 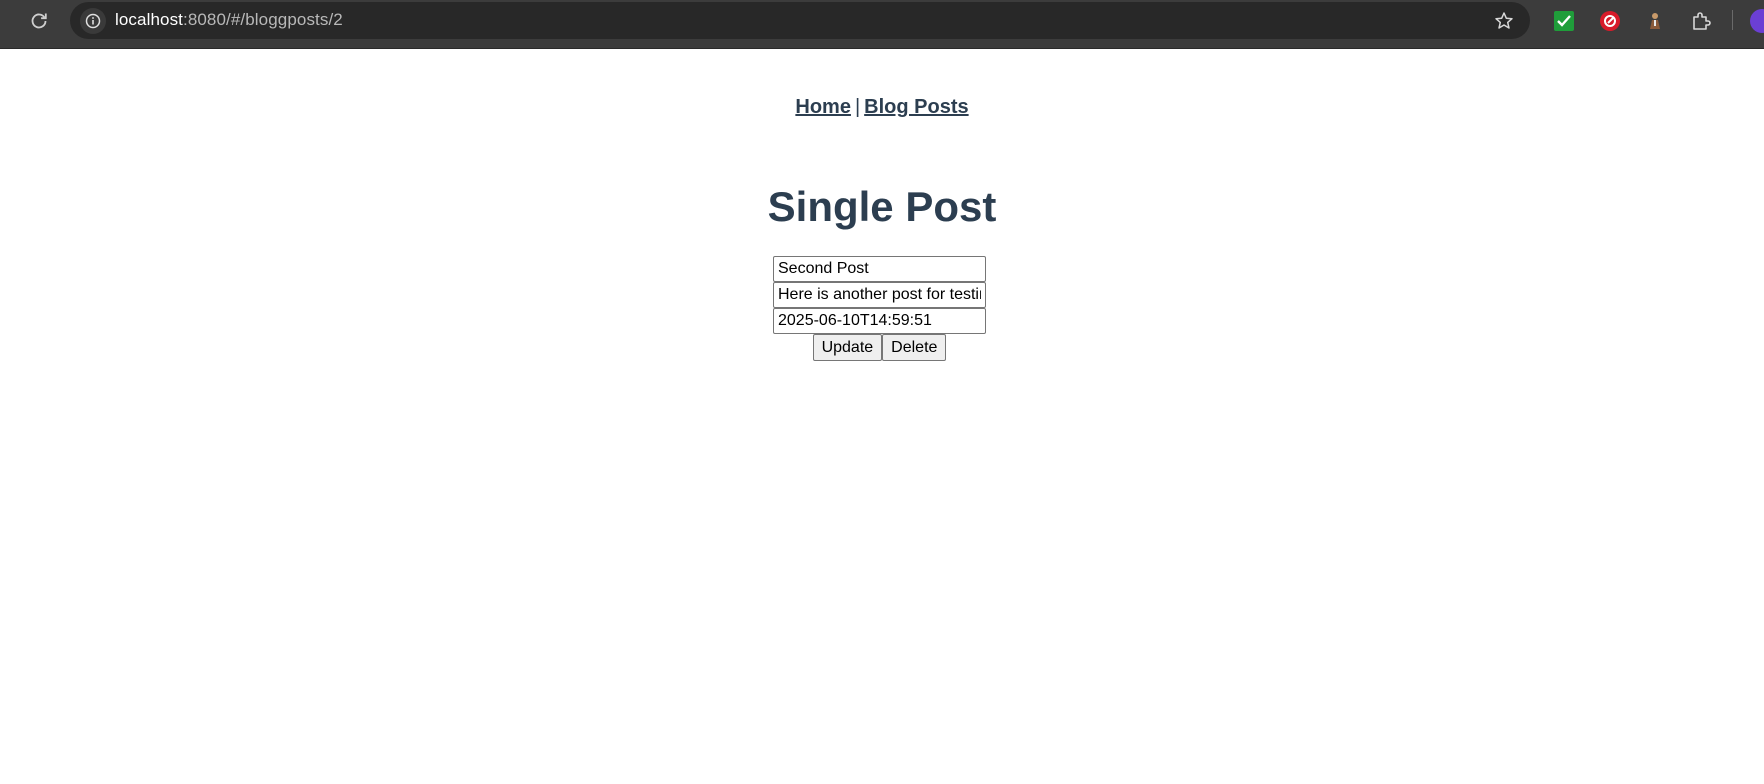 What do you see at coordinates (879, 295) in the screenshot?
I see `post-content-input` at bounding box center [879, 295].